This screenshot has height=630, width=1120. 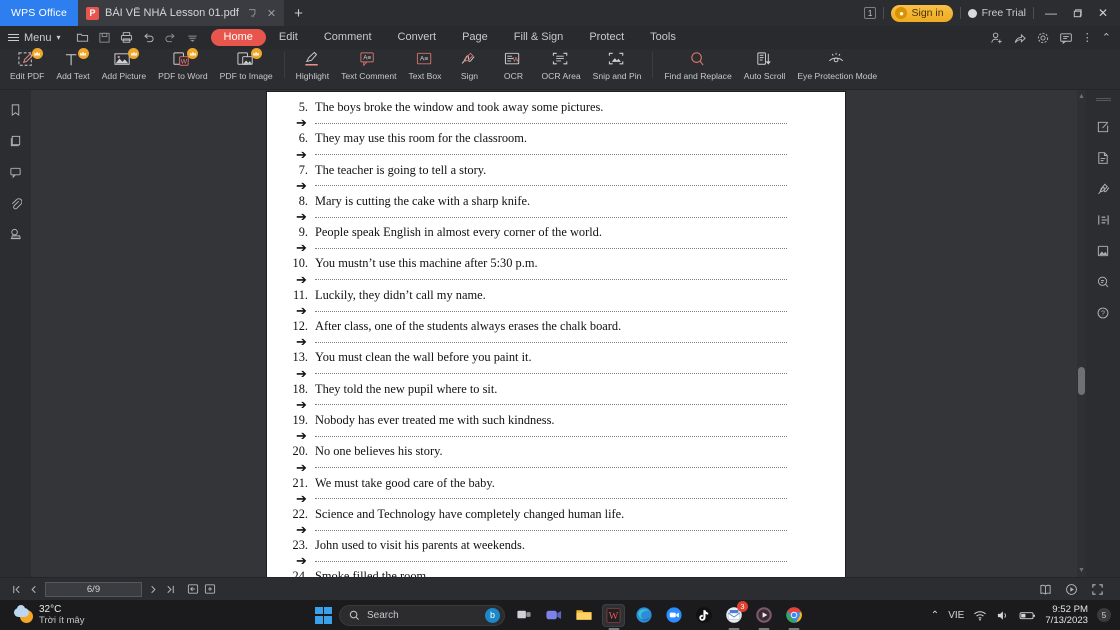 I want to click on help-icon: ?, so click(x=1103, y=313).